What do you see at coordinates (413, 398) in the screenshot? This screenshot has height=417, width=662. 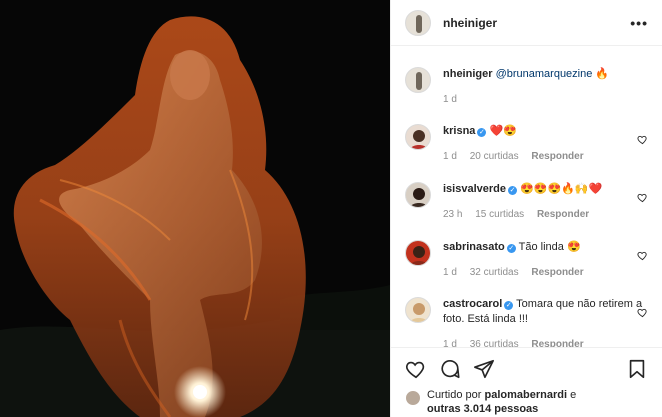 I see `liker-avatar` at bounding box center [413, 398].